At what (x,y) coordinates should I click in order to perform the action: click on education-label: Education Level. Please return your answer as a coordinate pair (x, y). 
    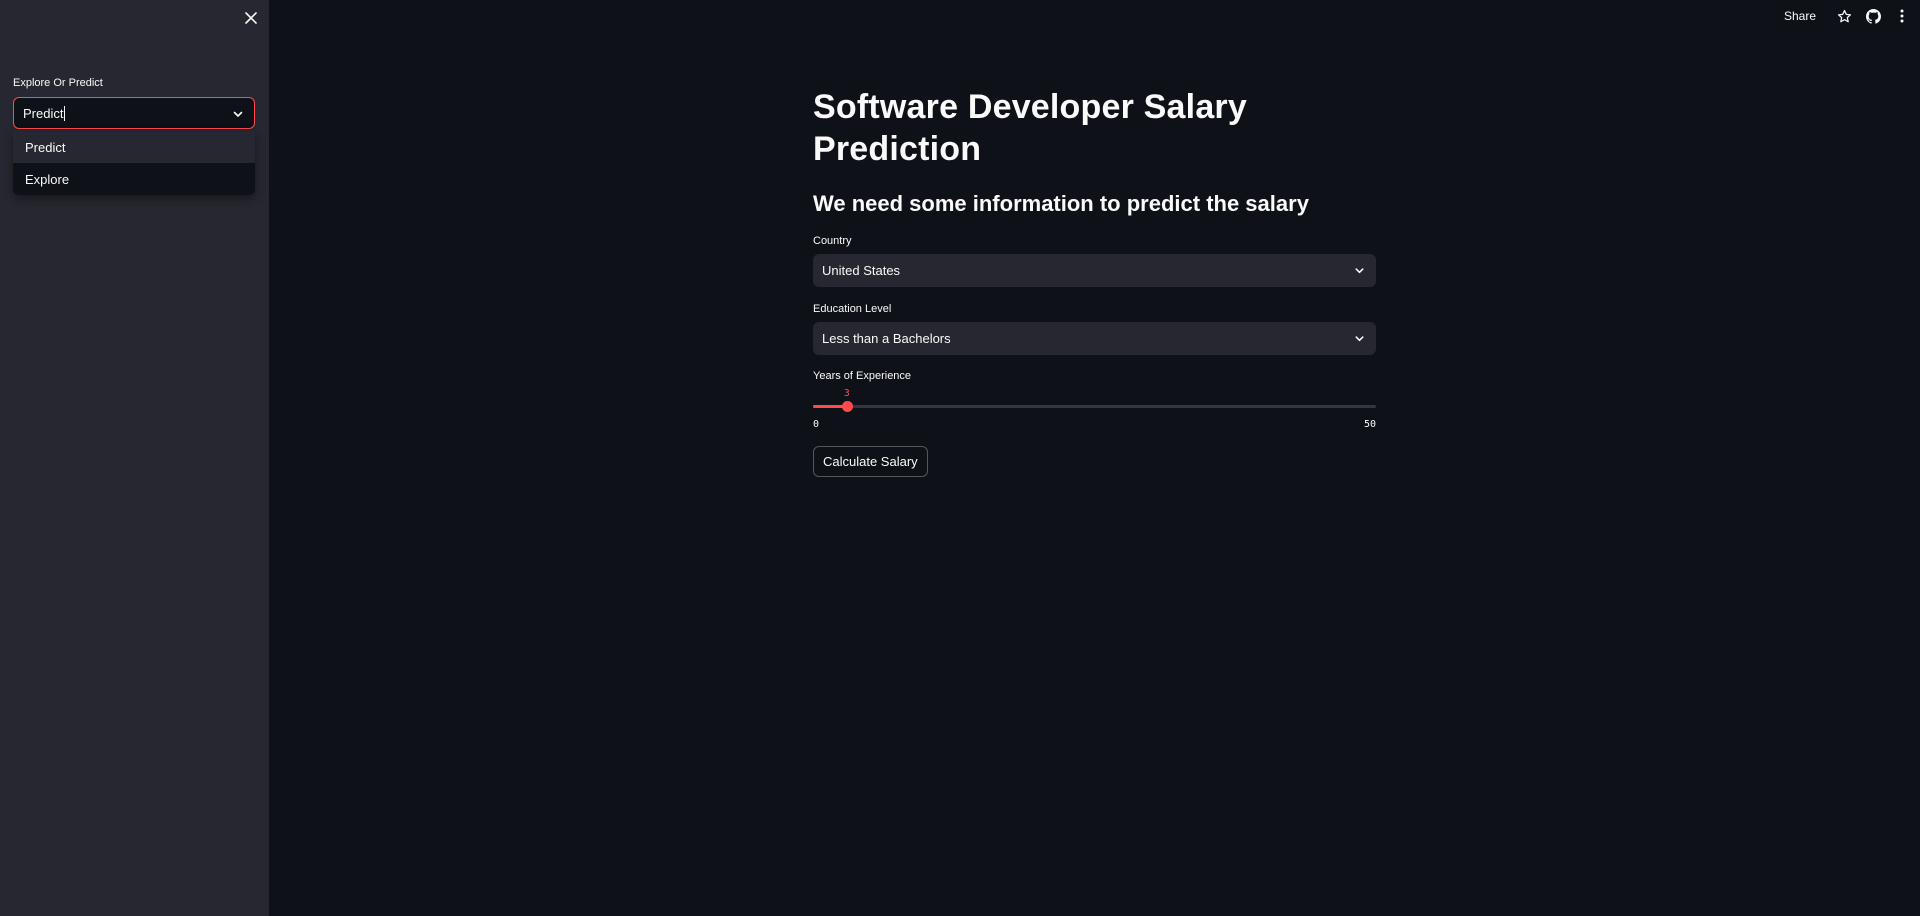
    Looking at the image, I should click on (852, 309).